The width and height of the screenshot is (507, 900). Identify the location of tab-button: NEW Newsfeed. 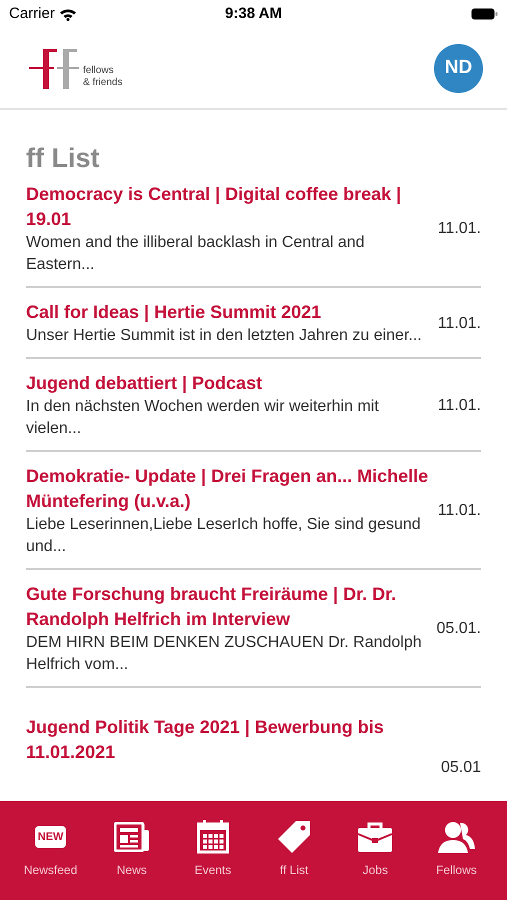
(51, 849).